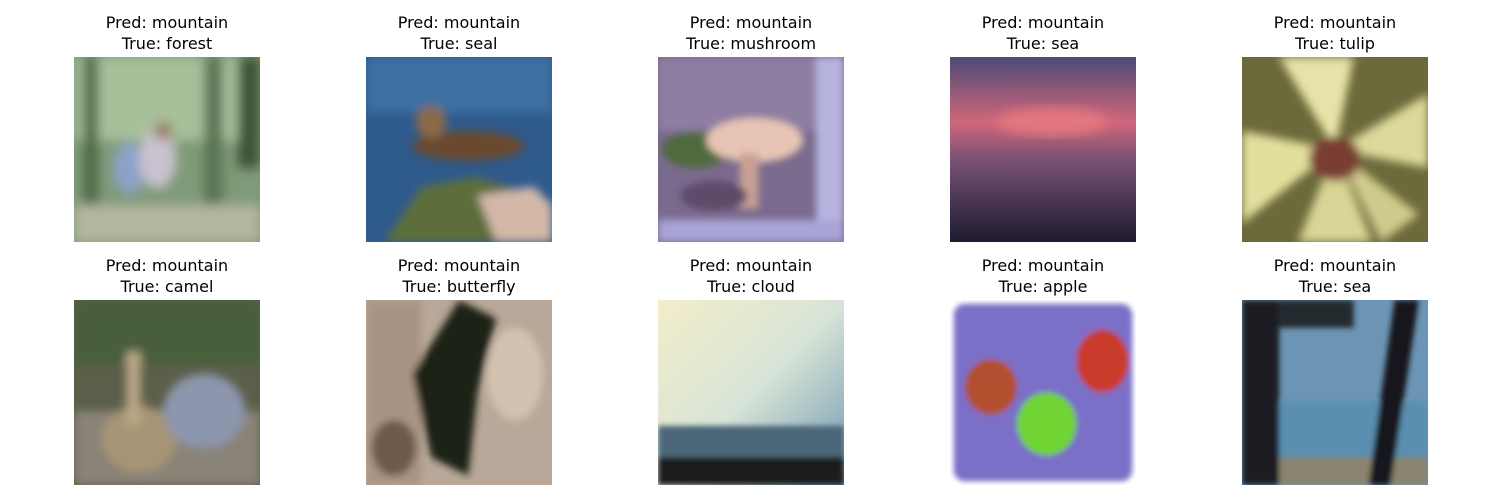 The width and height of the screenshot is (1500, 500). I want to click on cell-title: Pred: mountain True: apple, so click(1043, 276).